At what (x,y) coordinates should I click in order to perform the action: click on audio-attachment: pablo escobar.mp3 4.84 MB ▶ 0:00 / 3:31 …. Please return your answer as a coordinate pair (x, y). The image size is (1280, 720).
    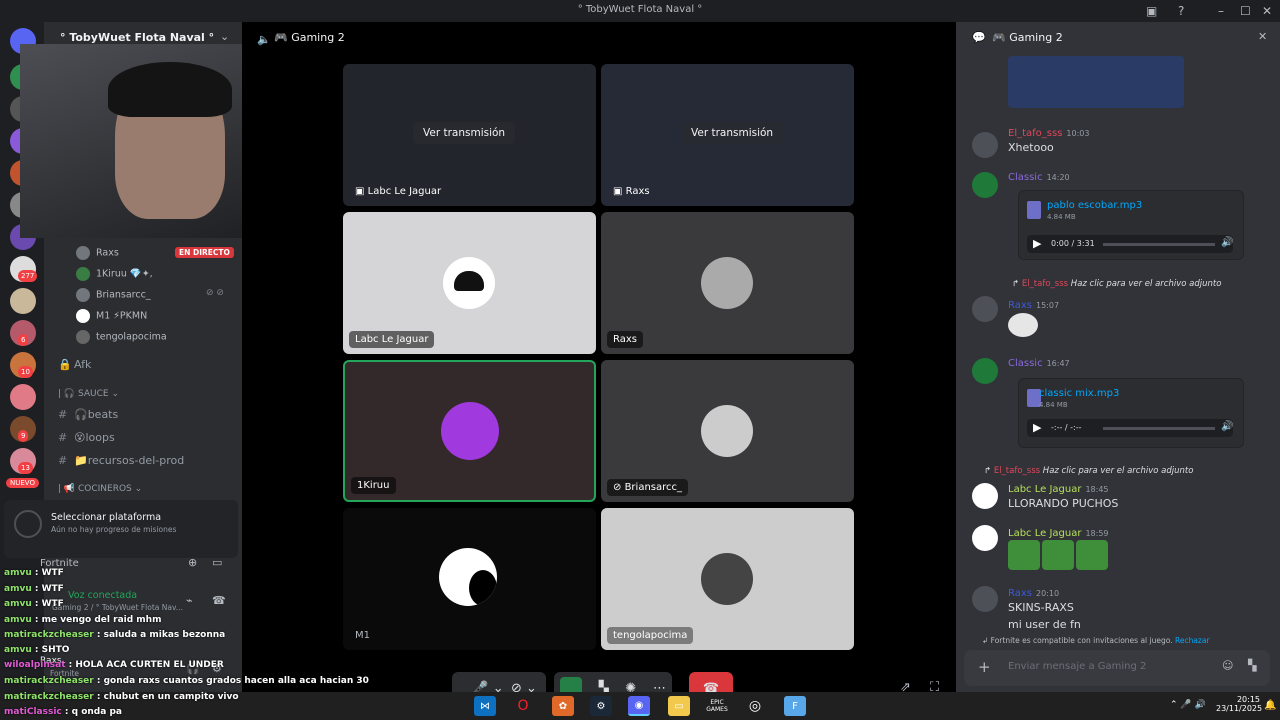
    Looking at the image, I should click on (1131, 225).